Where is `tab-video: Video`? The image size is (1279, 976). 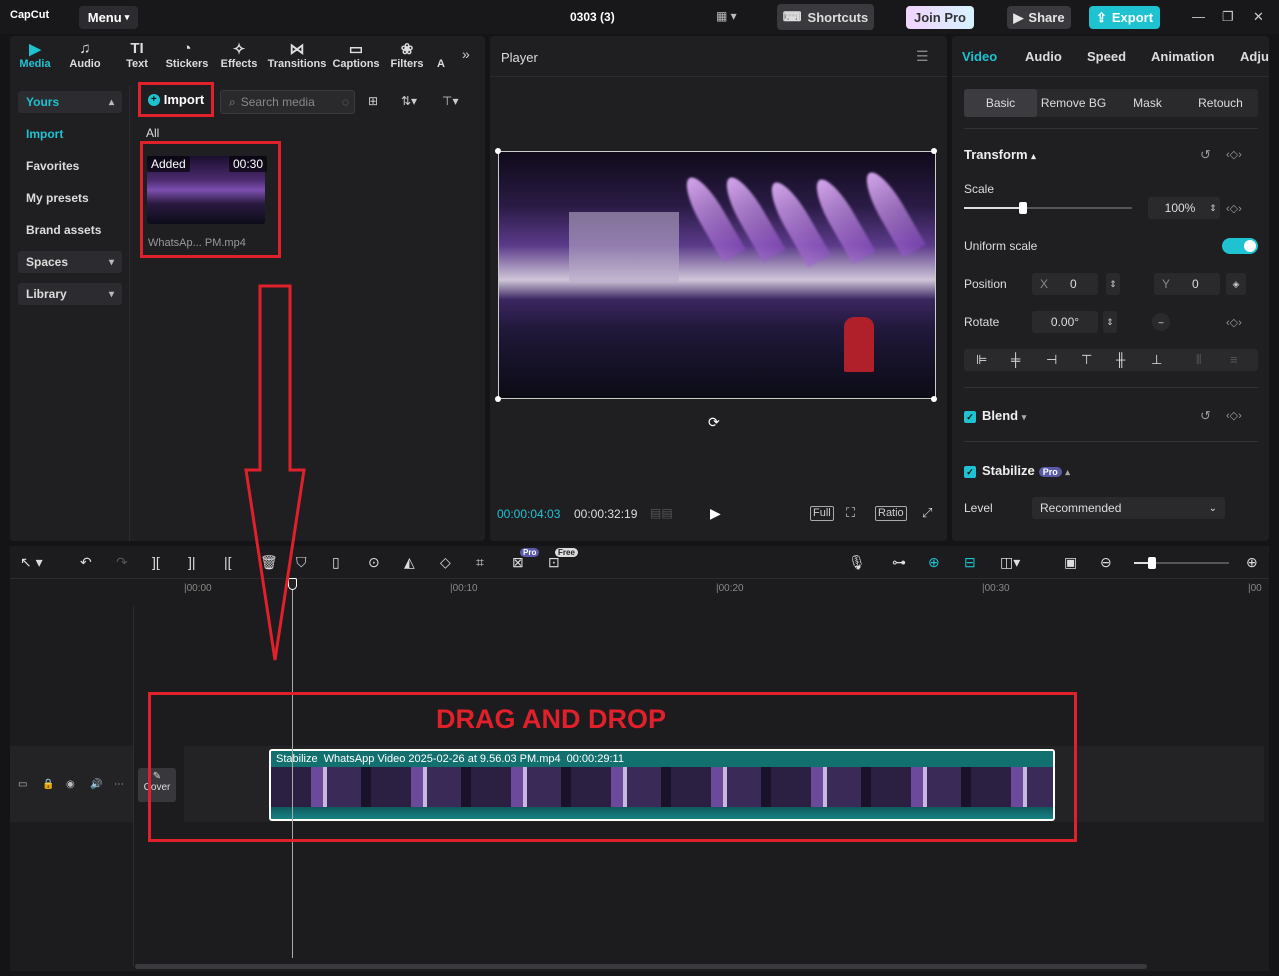 tab-video: Video is located at coordinates (979, 56).